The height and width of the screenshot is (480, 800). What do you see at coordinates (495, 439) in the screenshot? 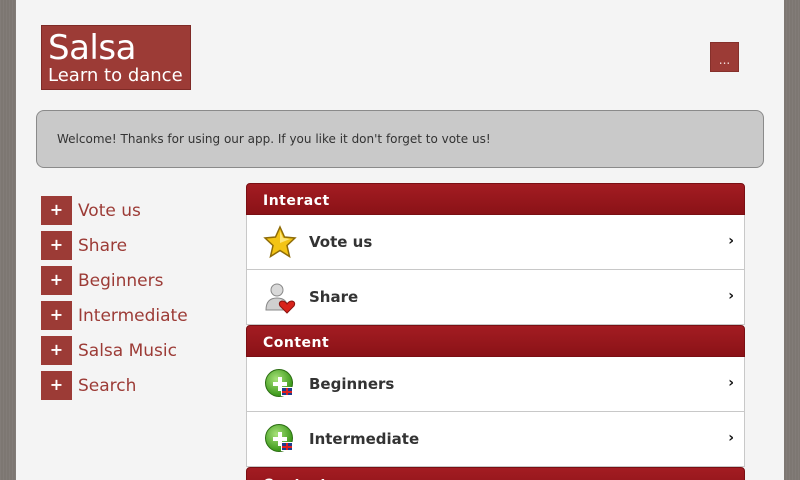
I see `list-item-intermediate: Intermediate ›` at bounding box center [495, 439].